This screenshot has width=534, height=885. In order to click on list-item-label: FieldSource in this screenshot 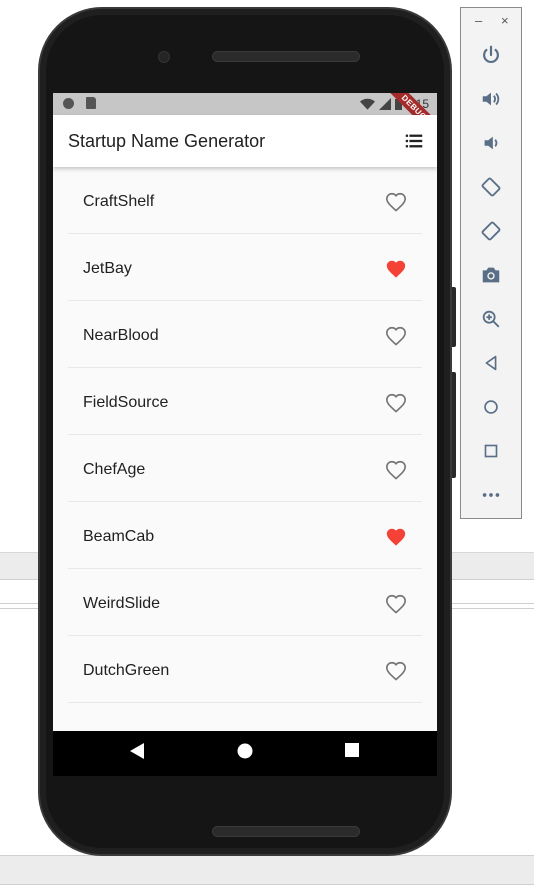, I will do `click(126, 402)`.